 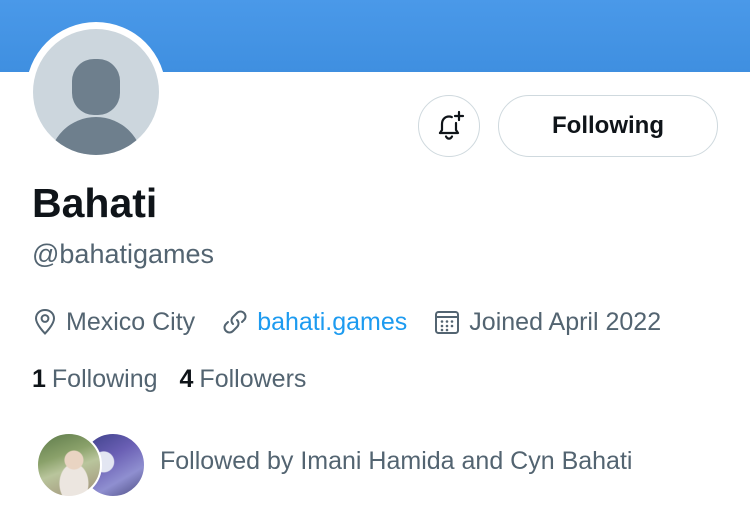 I want to click on profile-stats: 1 Following 4 Followers, so click(x=180, y=379).